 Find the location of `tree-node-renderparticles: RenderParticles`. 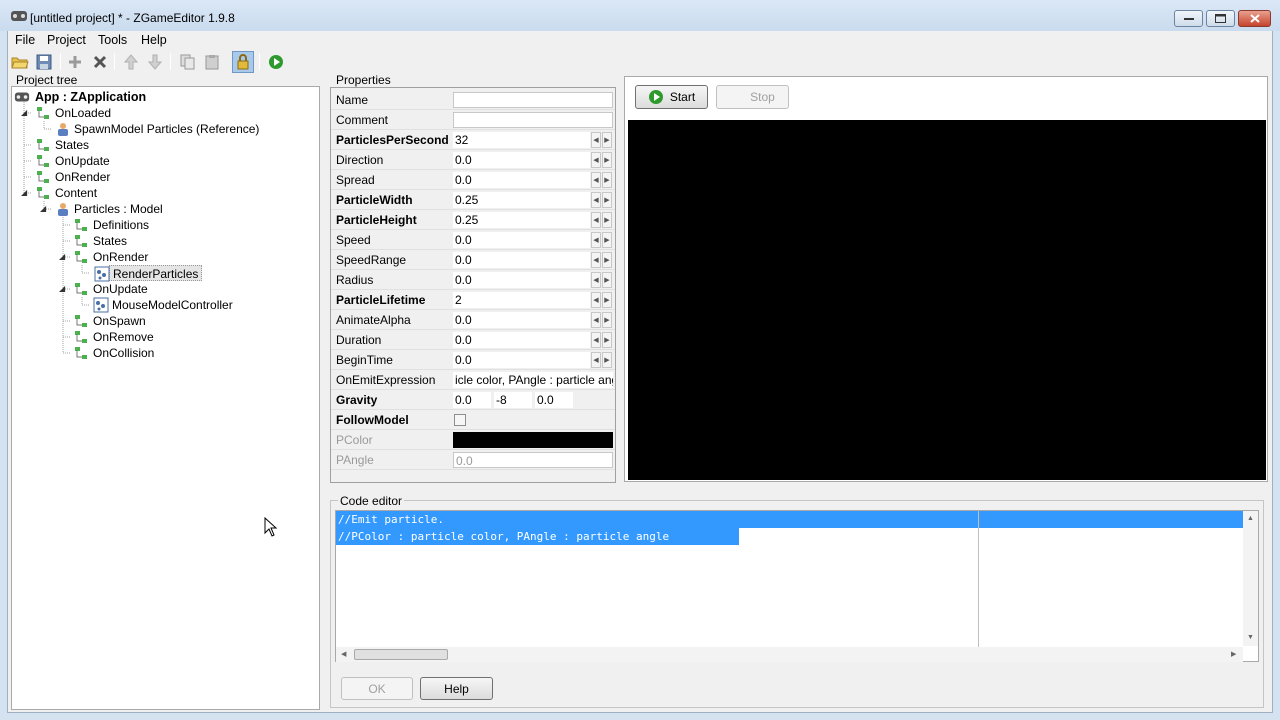

tree-node-renderparticles: RenderParticles is located at coordinates (148, 273).